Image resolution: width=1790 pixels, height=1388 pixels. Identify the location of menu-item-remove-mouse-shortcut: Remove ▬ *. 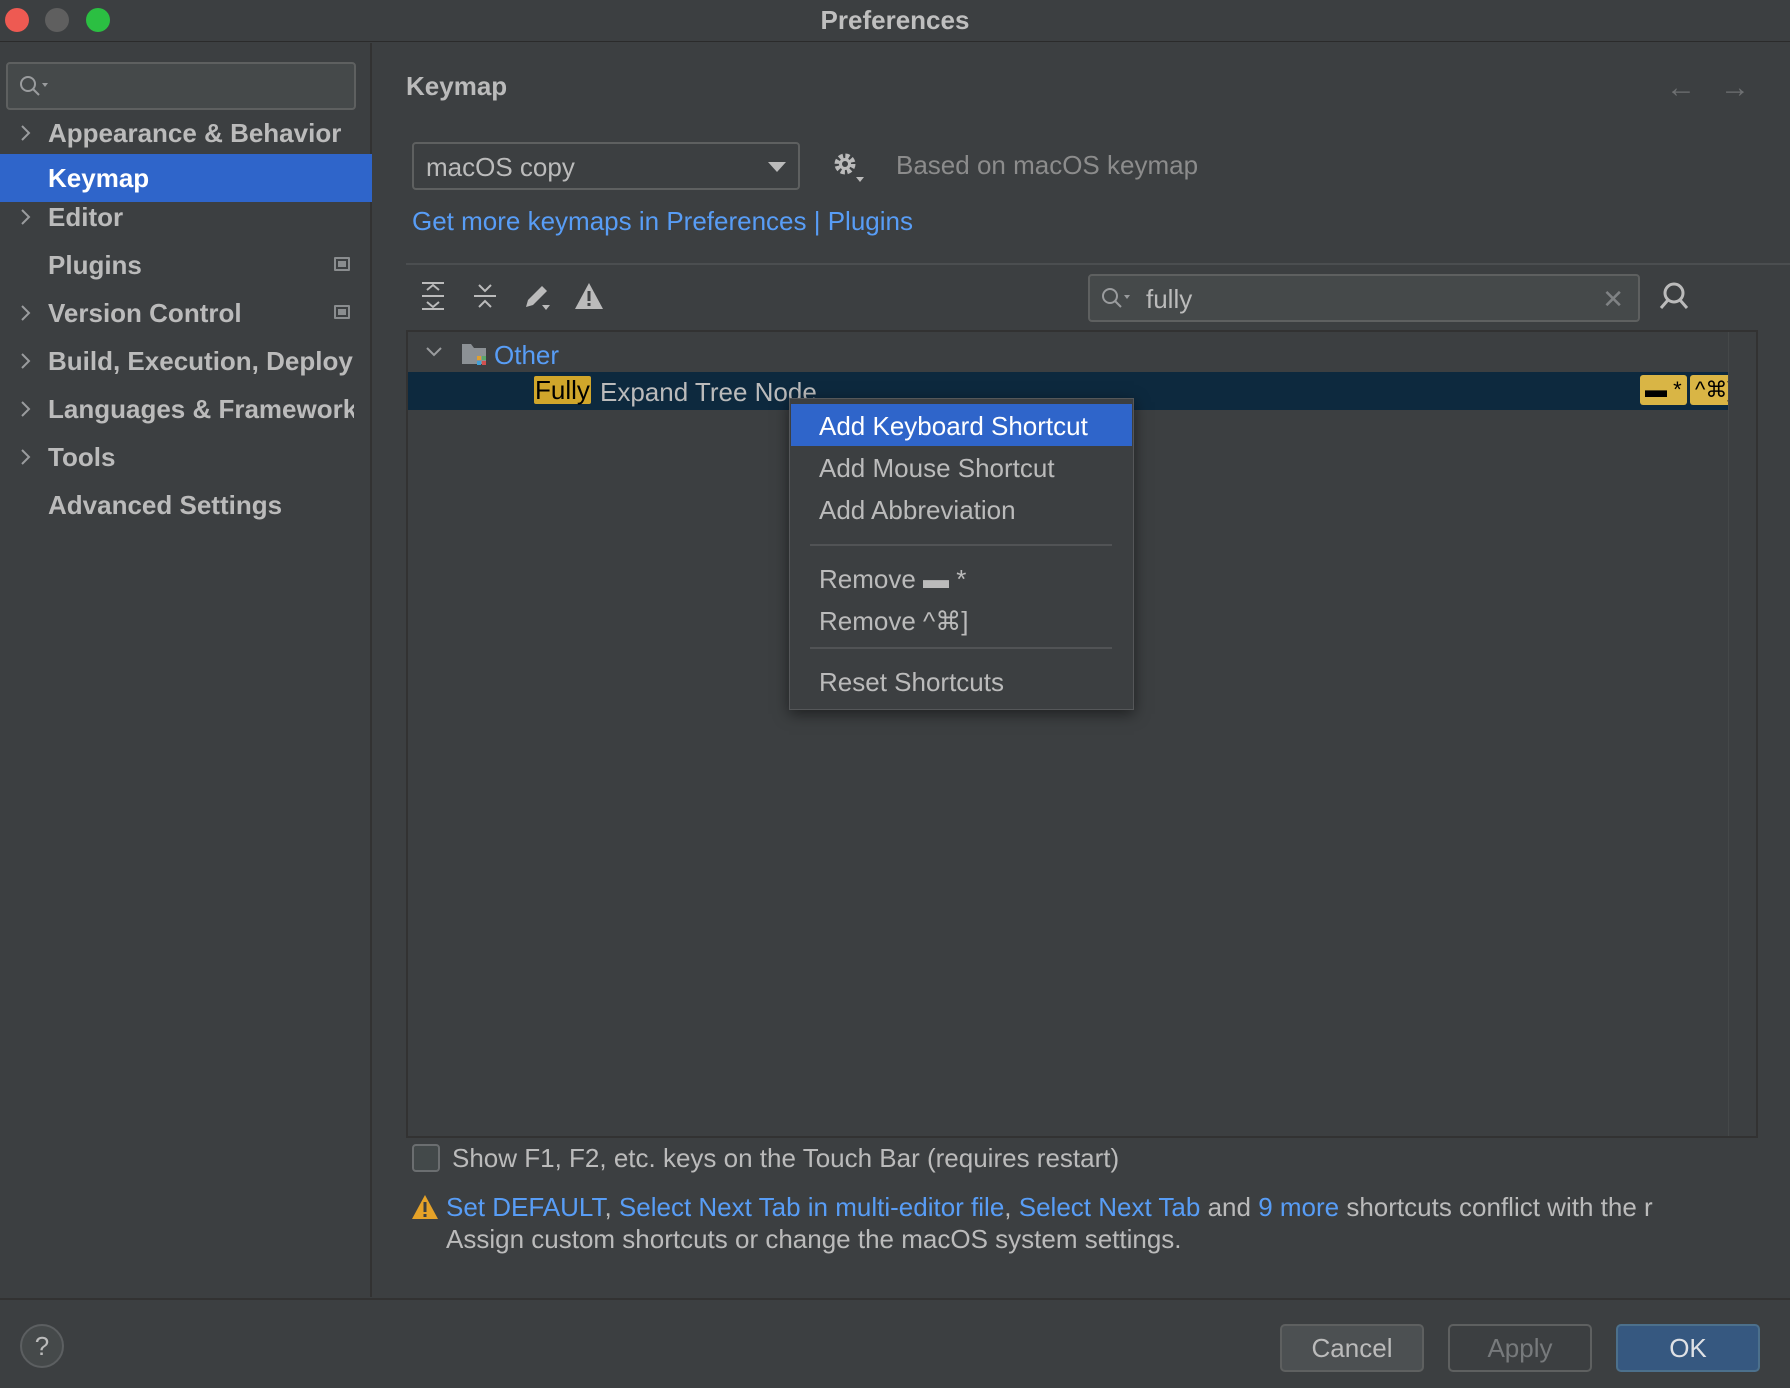
(961, 578).